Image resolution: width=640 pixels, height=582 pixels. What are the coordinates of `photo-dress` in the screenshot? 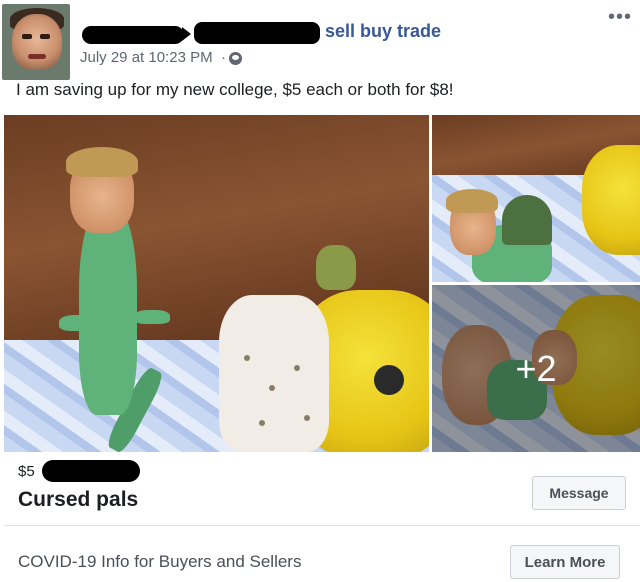 It's located at (274, 373).